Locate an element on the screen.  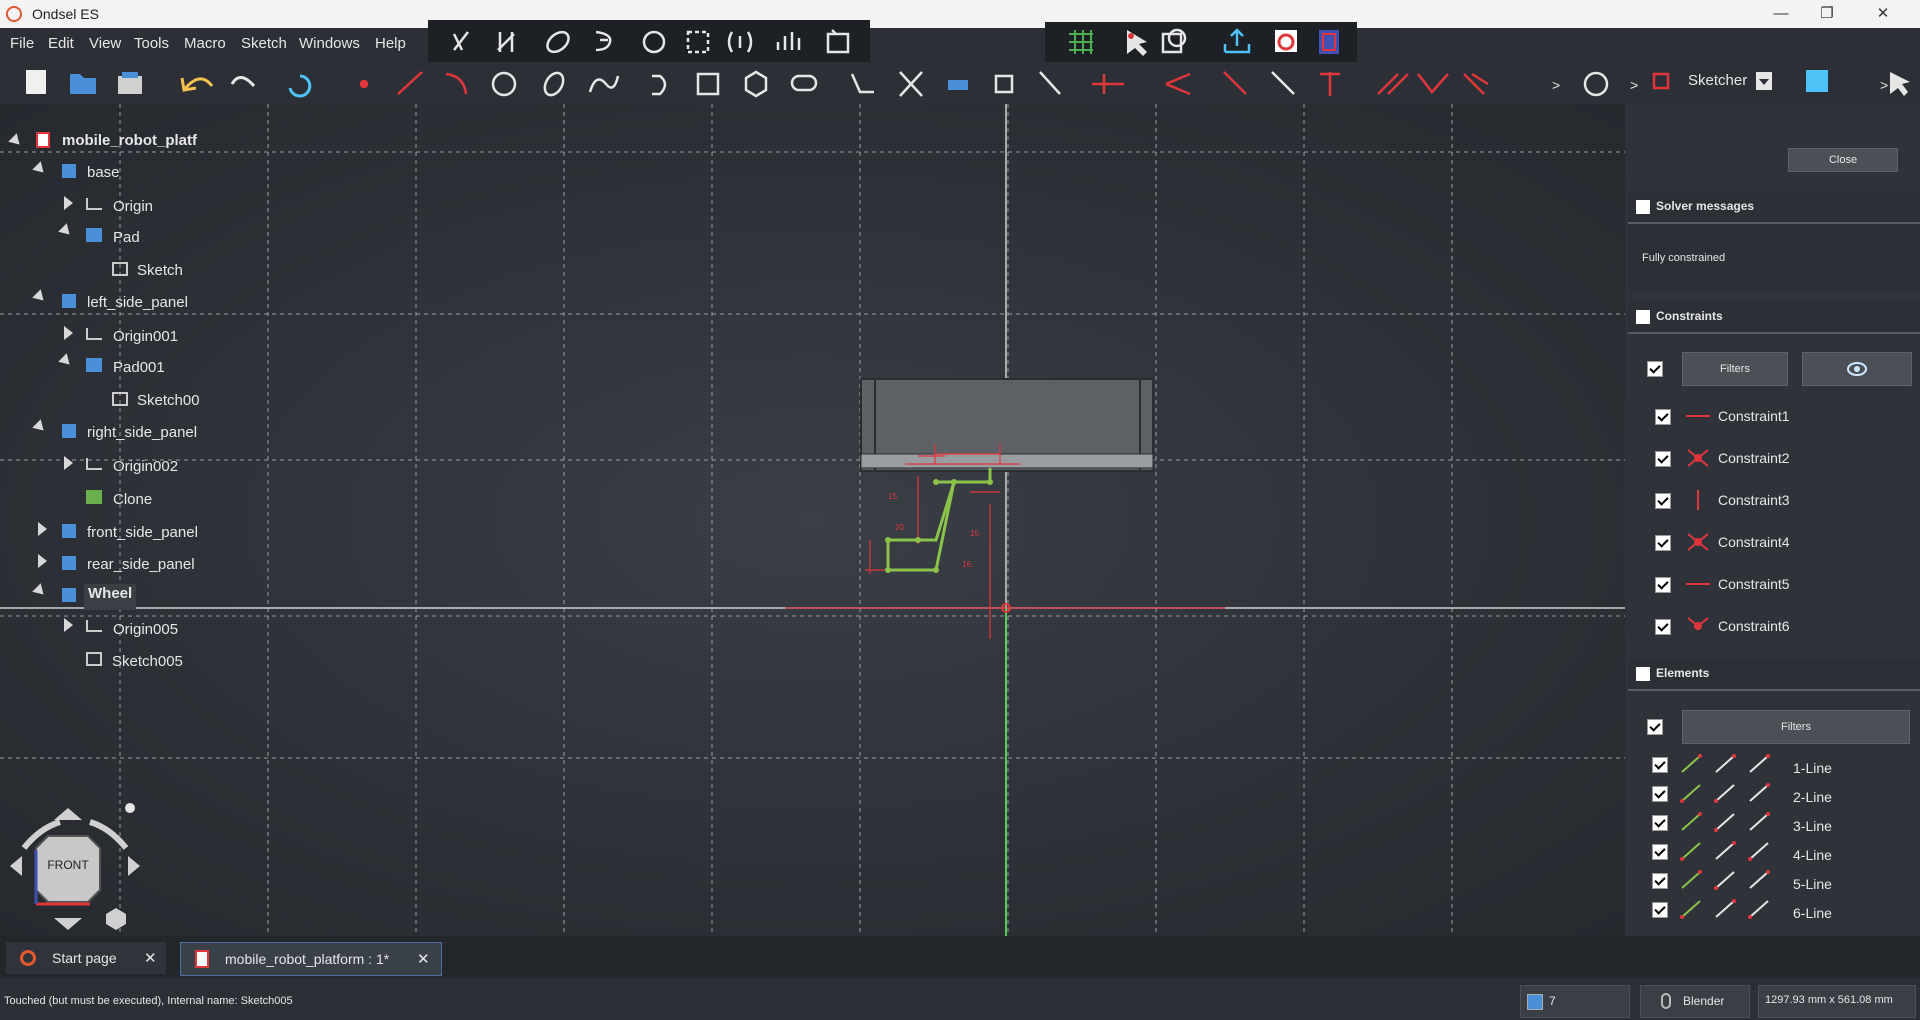
app-logo-icon is located at coordinates (14, 14).